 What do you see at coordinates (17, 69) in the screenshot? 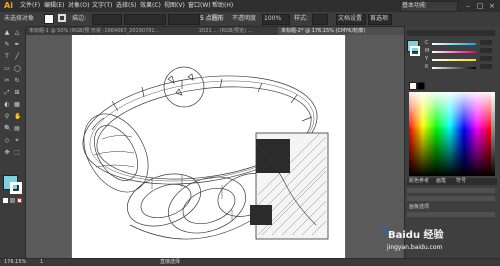
I see `ellipse-tool-icon: ◯` at bounding box center [17, 69].